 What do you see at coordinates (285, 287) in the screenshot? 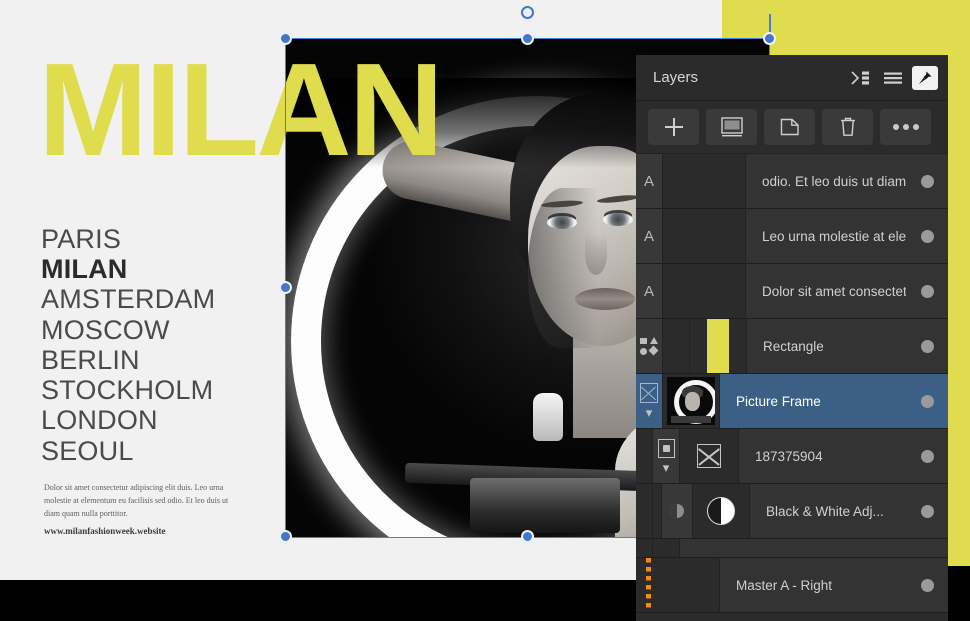
I see `resize-handle-middle-left` at bounding box center [285, 287].